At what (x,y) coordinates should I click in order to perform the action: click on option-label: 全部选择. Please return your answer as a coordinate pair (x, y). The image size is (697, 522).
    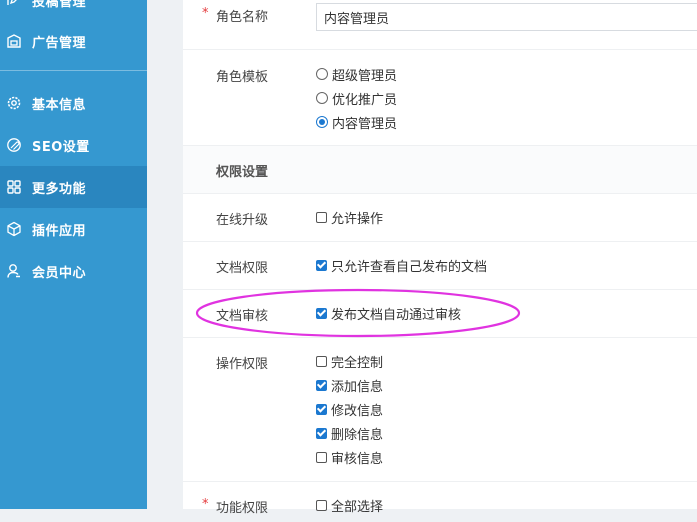
    Looking at the image, I should click on (357, 507).